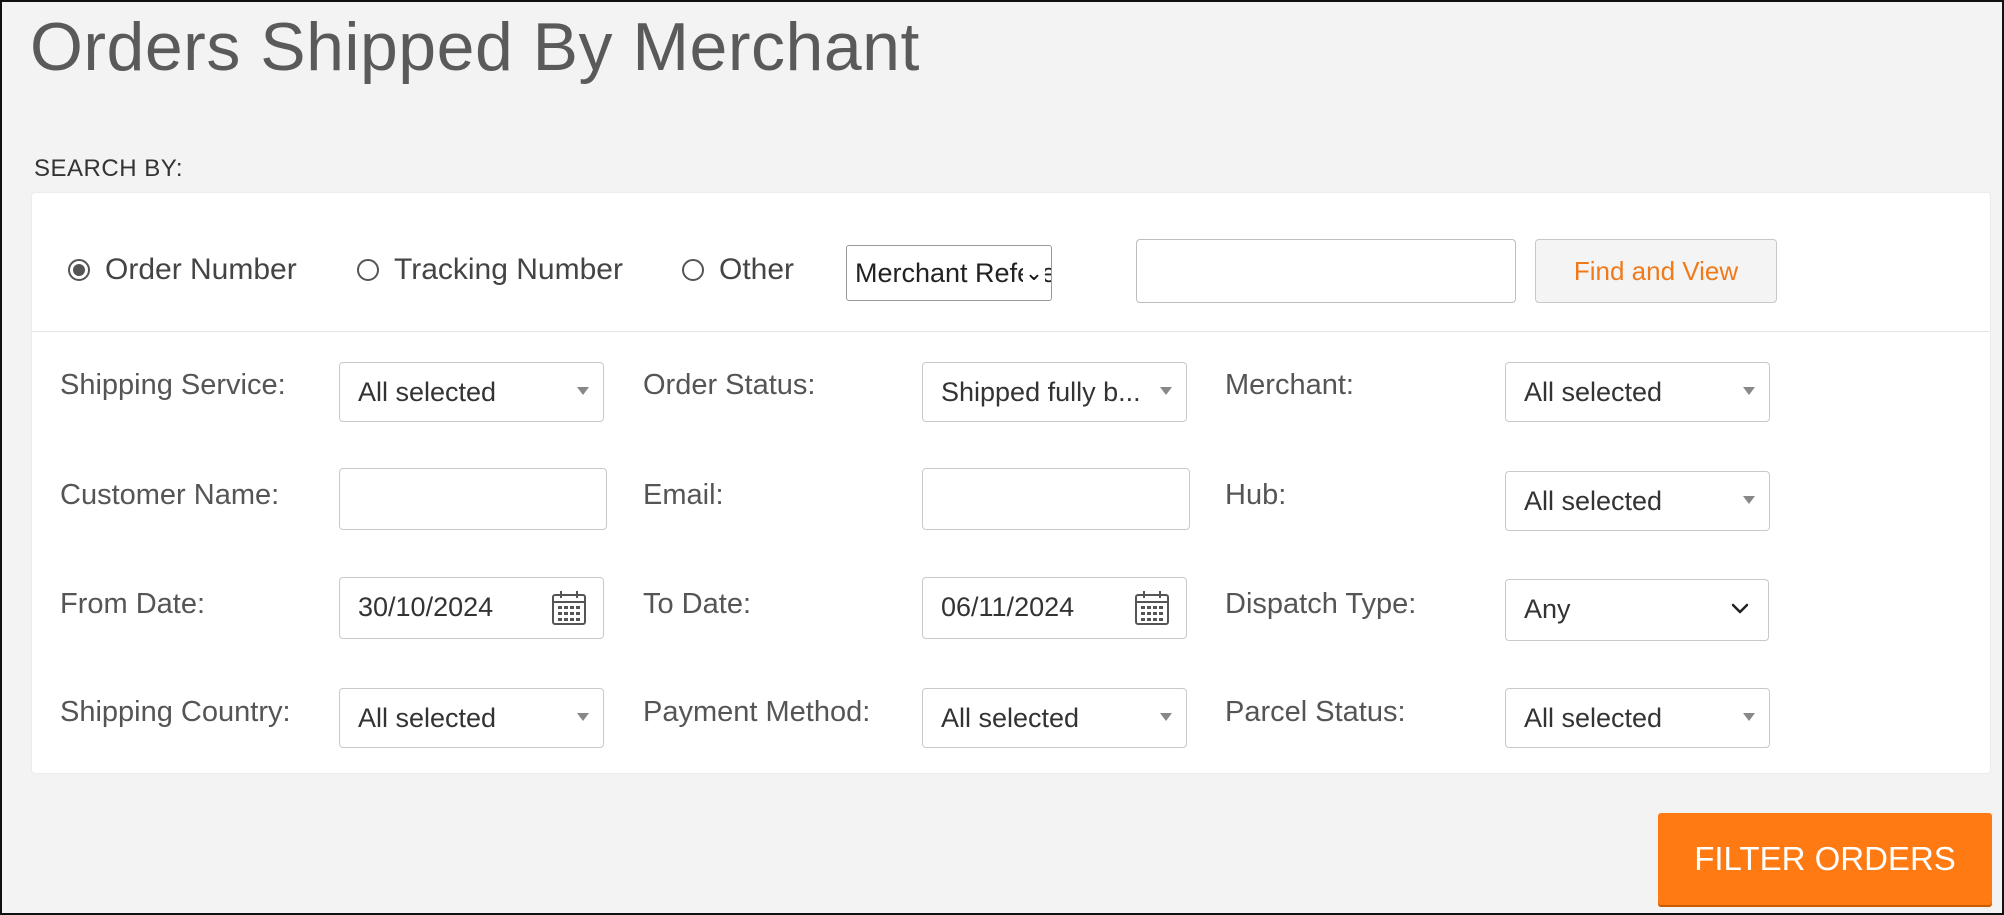  I want to click on payment-method-value: All selected, so click(1010, 718).